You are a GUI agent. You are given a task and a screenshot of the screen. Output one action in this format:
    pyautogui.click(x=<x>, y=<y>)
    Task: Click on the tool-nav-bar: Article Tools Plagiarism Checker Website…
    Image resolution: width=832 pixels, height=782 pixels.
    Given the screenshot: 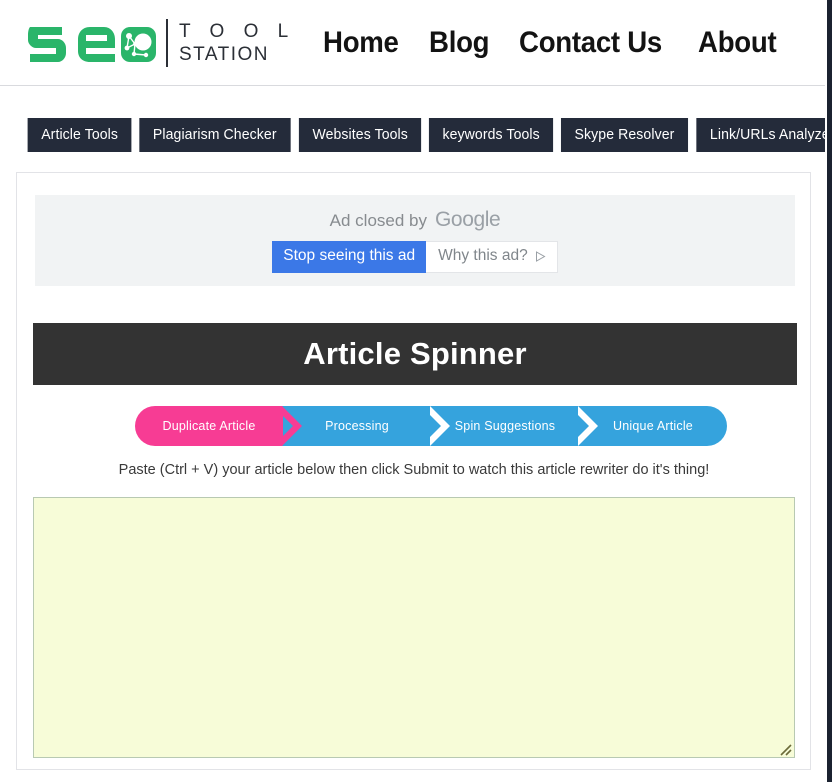 What is the action you would take?
    pyautogui.click(x=416, y=129)
    